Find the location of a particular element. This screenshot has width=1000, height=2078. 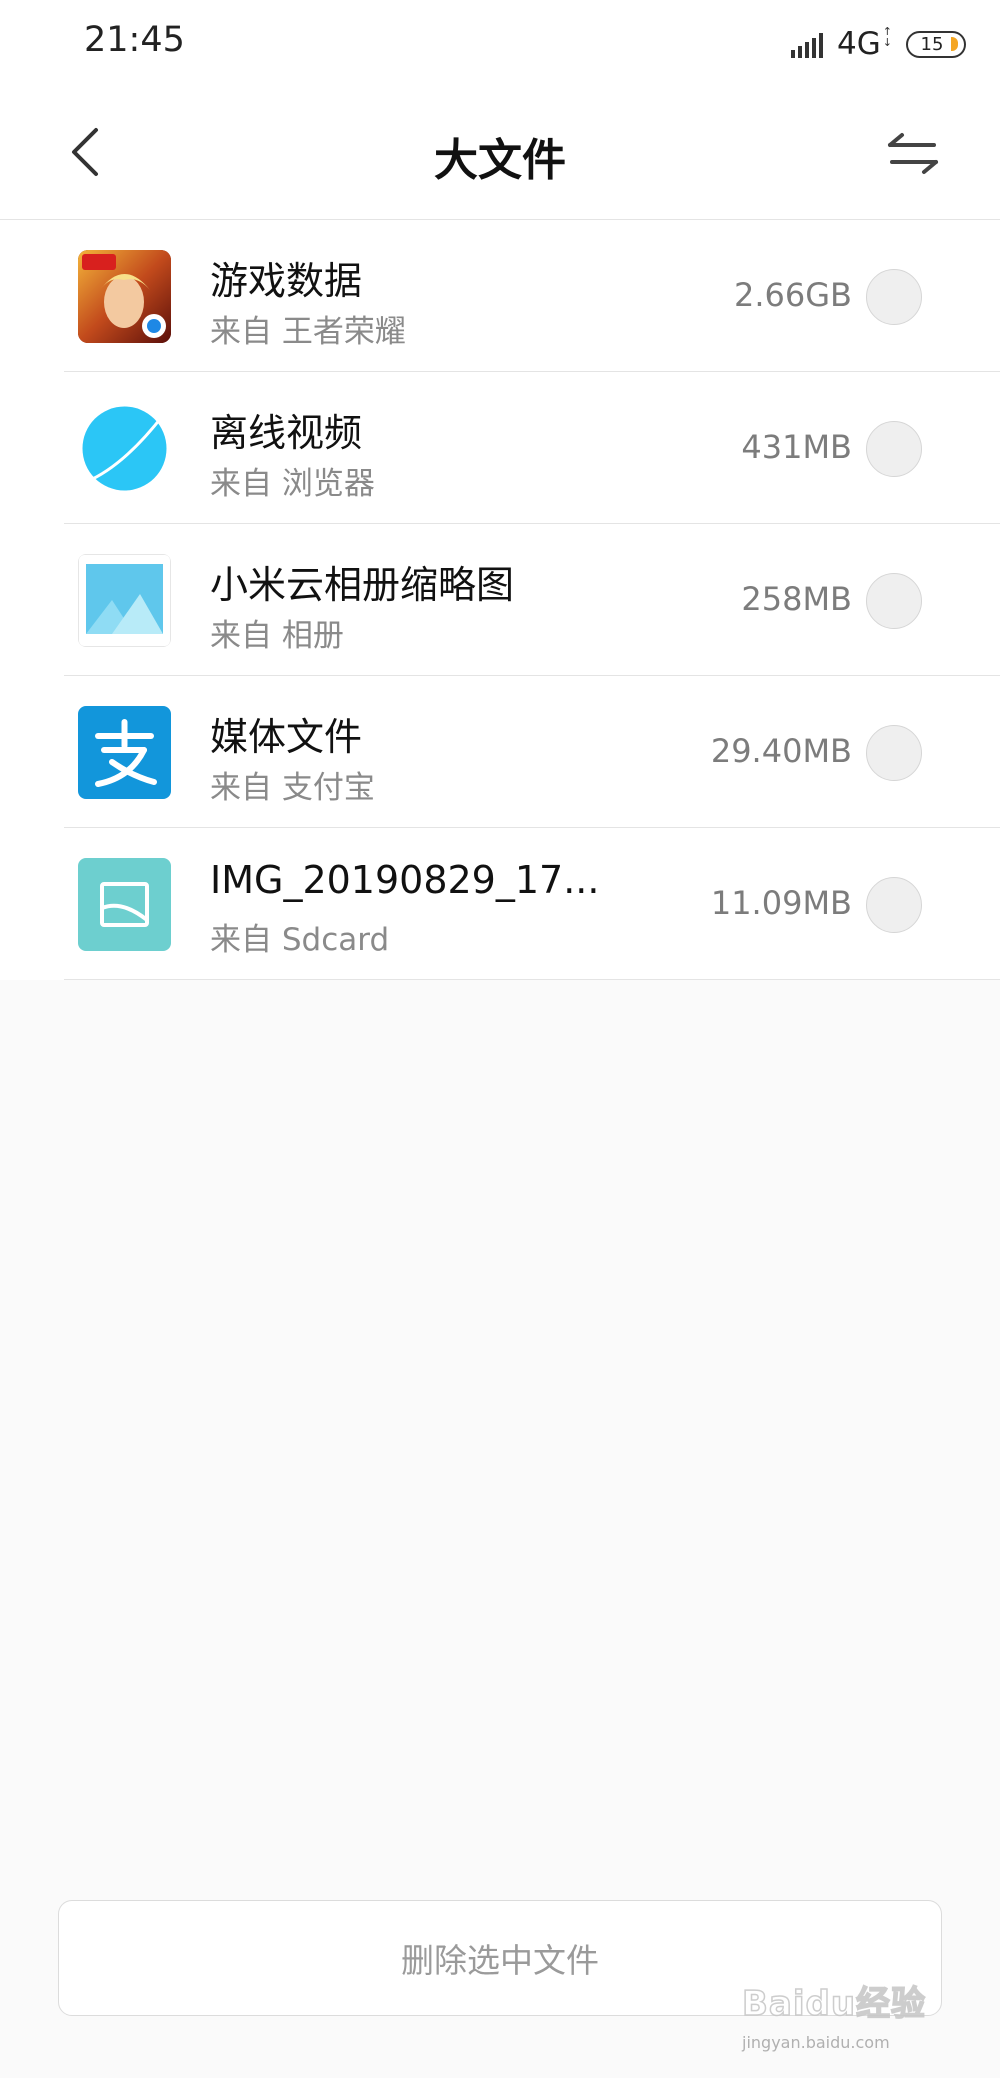

watermark-url: jingyan.baidu.com is located at coordinates (816, 2042).